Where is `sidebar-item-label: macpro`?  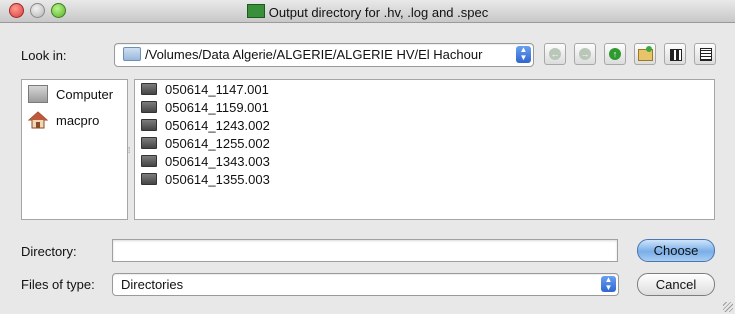
sidebar-item-label: macpro is located at coordinates (78, 120).